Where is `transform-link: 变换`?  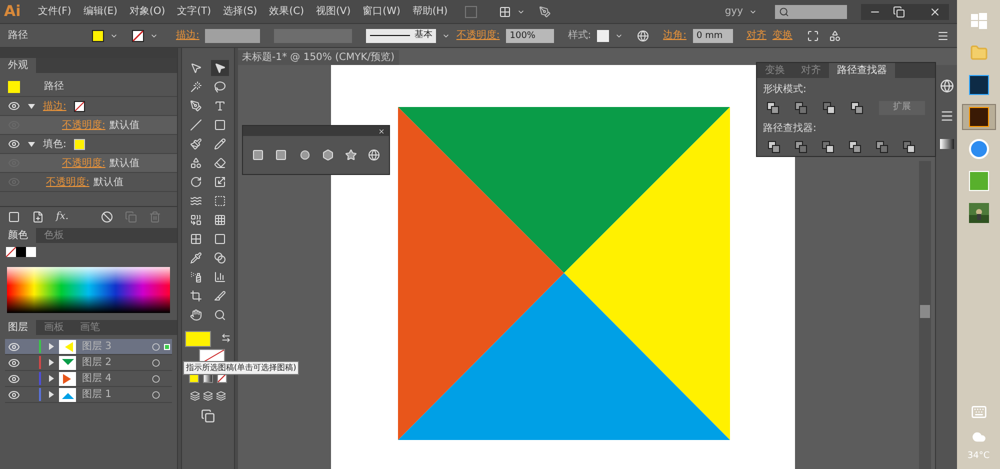 transform-link: 变换 is located at coordinates (782, 35).